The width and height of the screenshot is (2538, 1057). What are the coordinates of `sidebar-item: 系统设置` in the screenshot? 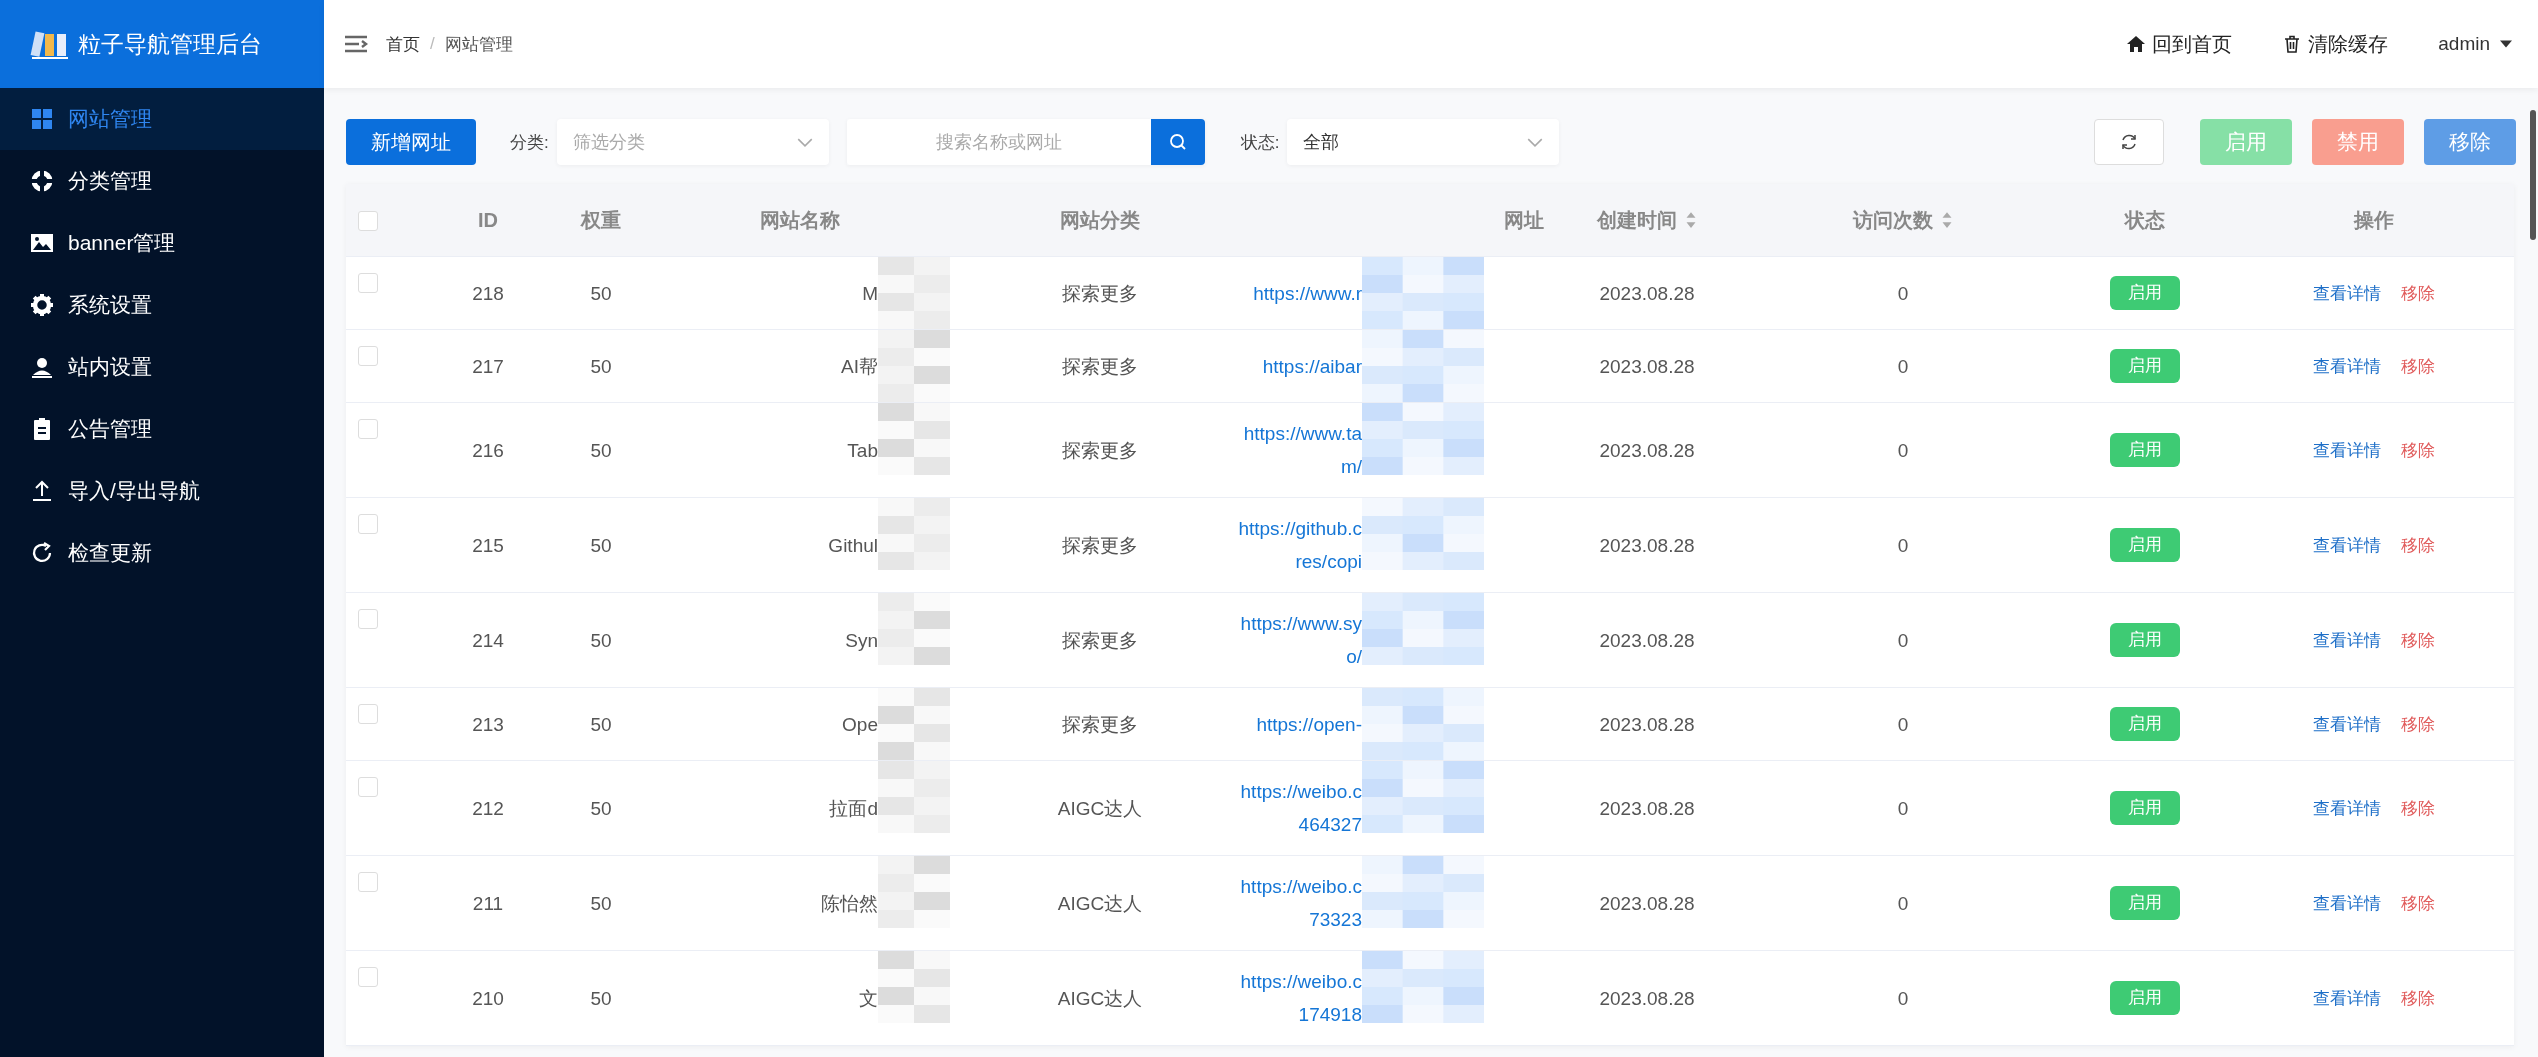 It's located at (162, 305).